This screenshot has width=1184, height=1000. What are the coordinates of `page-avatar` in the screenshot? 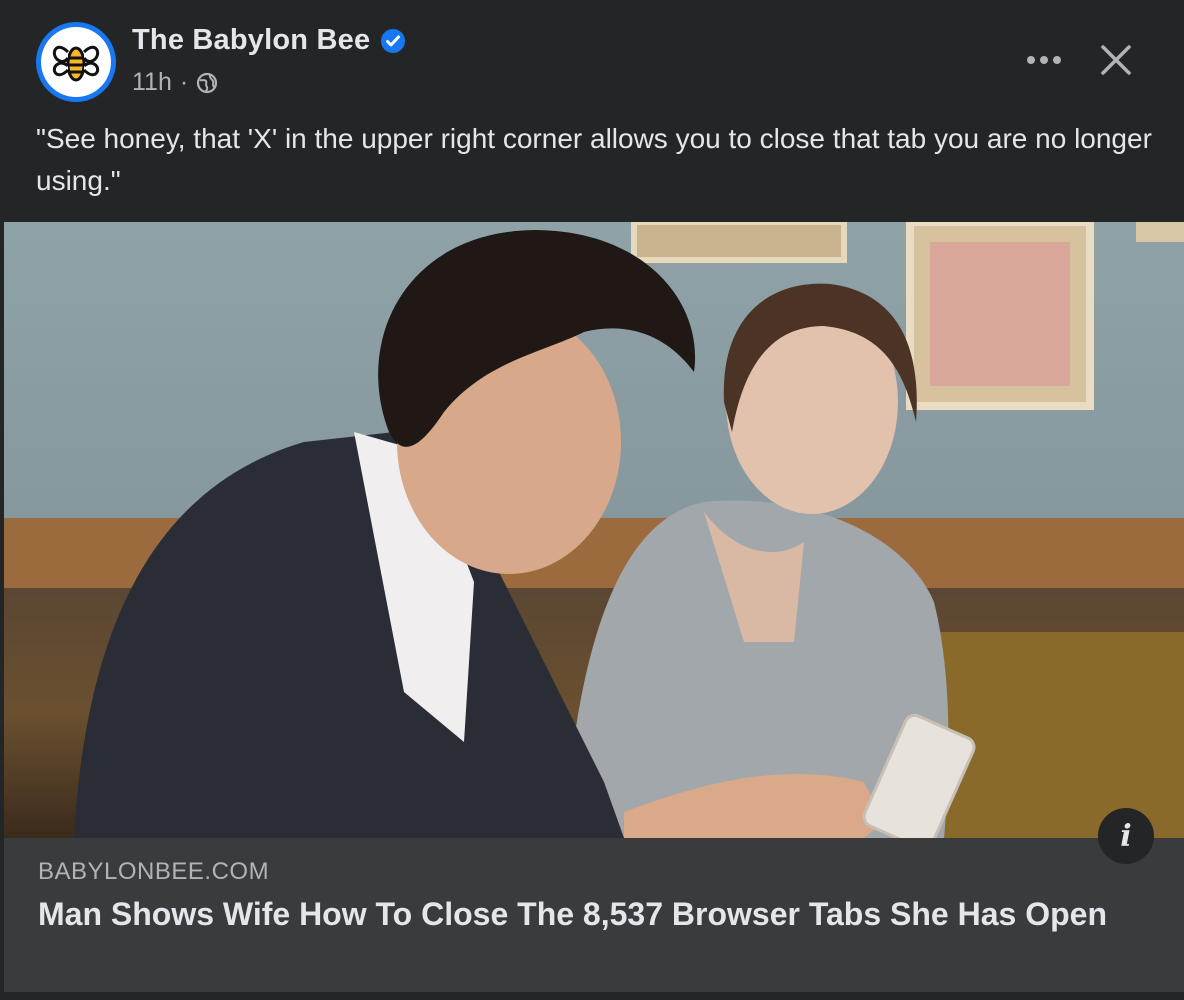 It's located at (76, 62).